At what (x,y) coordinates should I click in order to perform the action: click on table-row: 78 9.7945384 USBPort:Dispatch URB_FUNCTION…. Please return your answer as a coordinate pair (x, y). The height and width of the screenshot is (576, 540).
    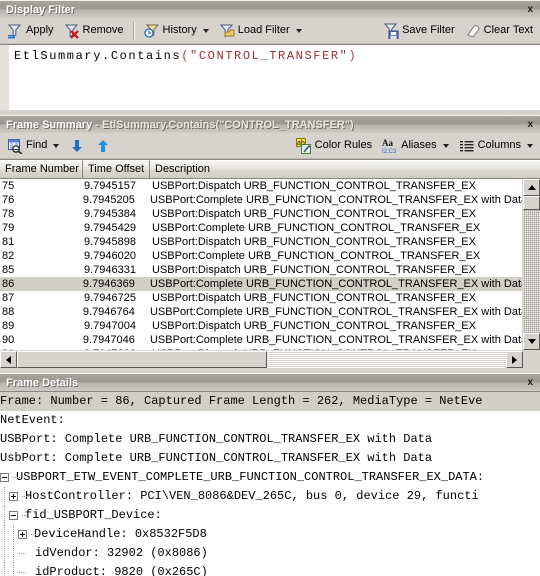
    Looking at the image, I should click on (261, 214).